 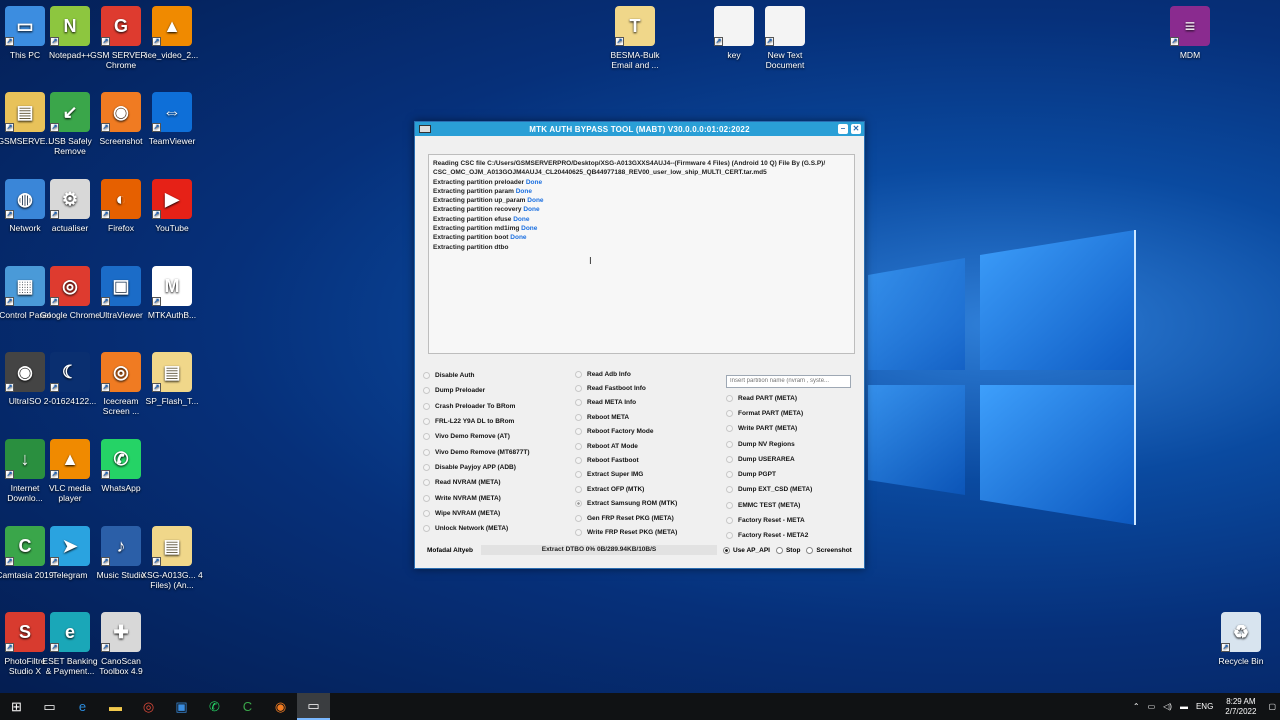 What do you see at coordinates (1241, 632) in the screenshot?
I see `recycle-bin-icon: ♻ ↗` at bounding box center [1241, 632].